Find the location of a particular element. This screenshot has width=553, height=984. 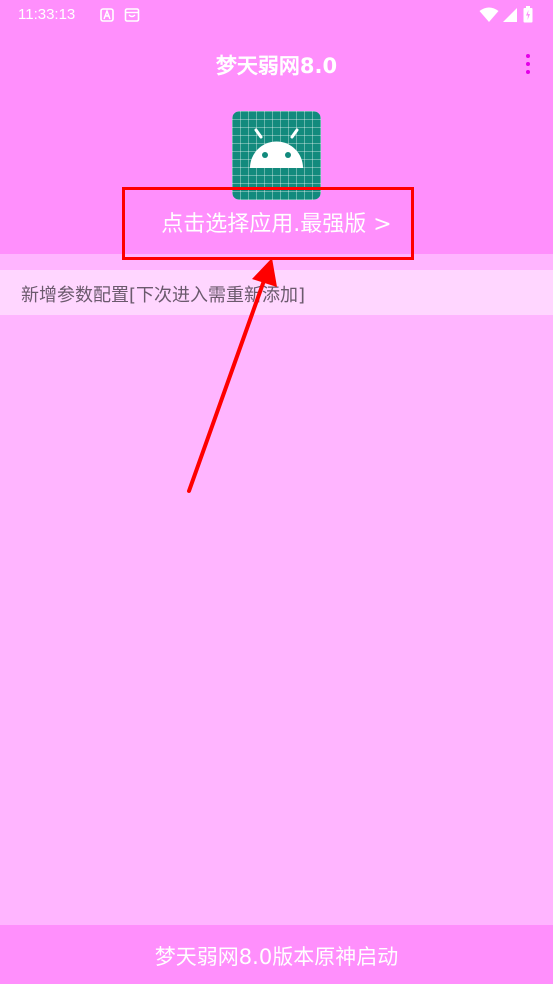

annotation-highlight-box is located at coordinates (268, 223).